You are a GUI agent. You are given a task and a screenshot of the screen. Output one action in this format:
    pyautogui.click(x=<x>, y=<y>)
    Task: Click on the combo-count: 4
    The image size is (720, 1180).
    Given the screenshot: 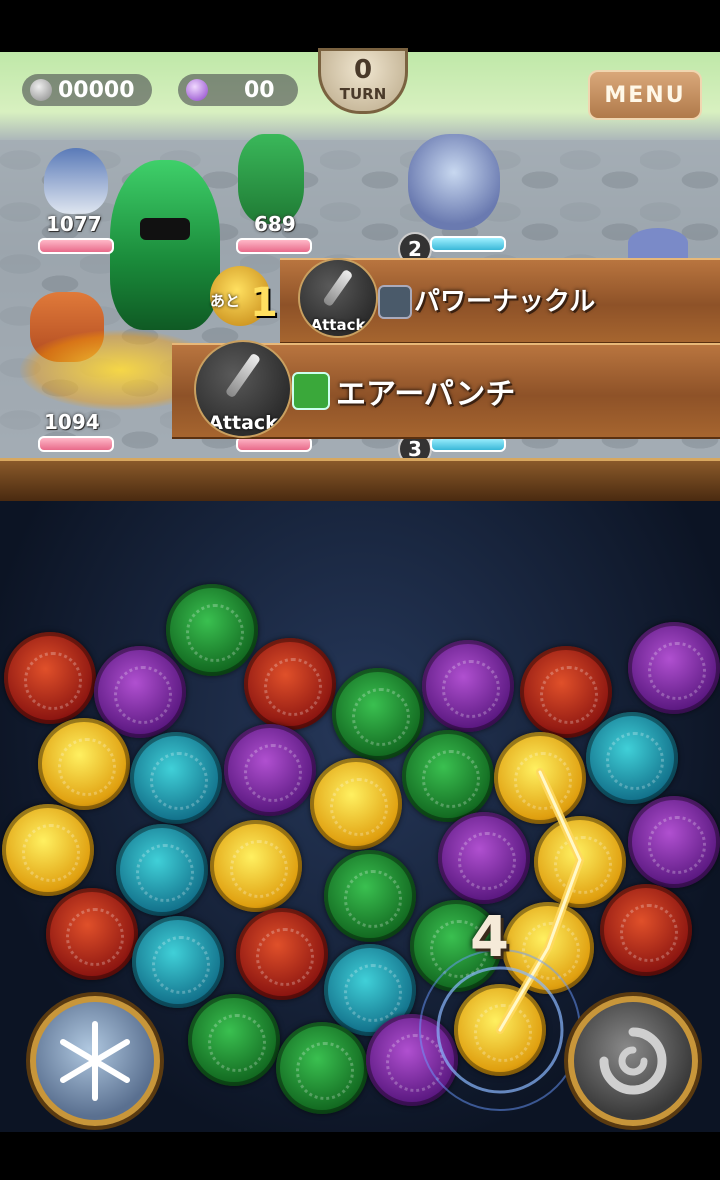 What is the action you would take?
    pyautogui.click(x=489, y=937)
    